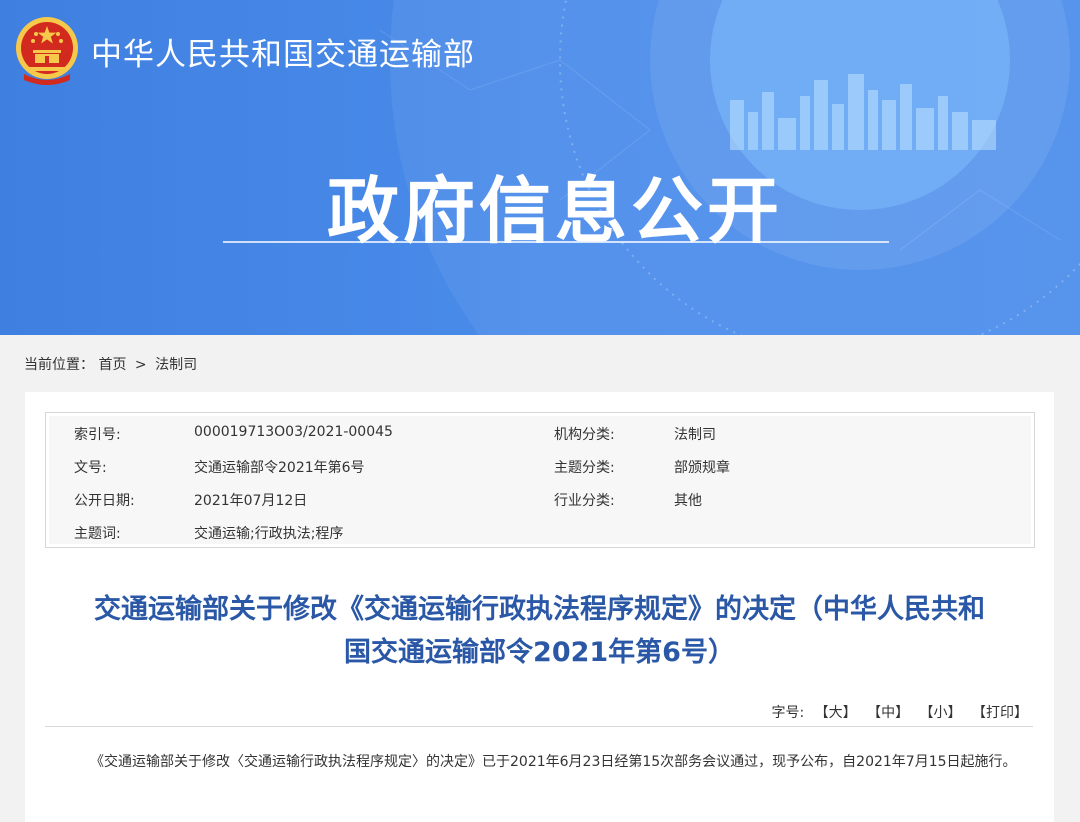  What do you see at coordinates (97, 435) in the screenshot?
I see `meta-key: 索引号:` at bounding box center [97, 435].